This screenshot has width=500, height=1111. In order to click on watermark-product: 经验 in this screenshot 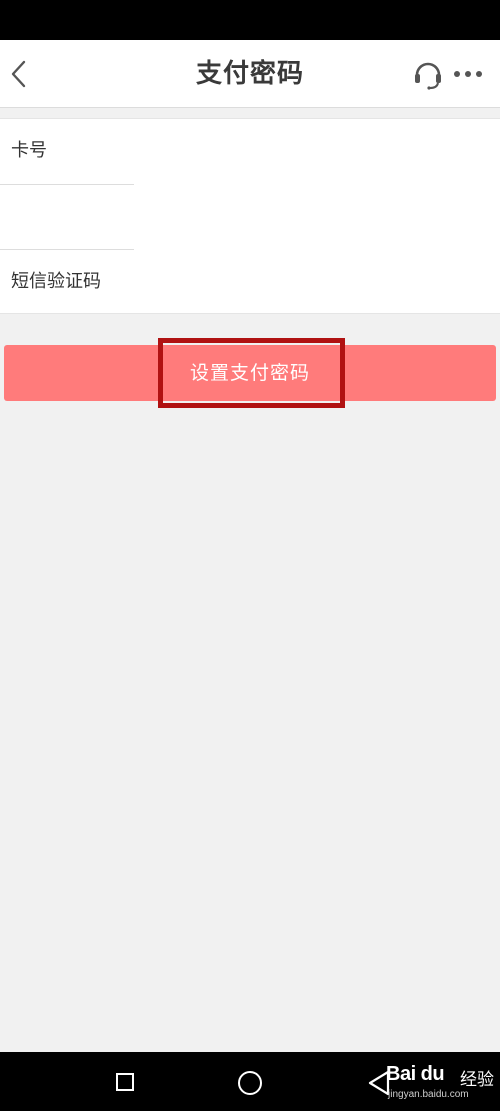, I will do `click(477, 1080)`.